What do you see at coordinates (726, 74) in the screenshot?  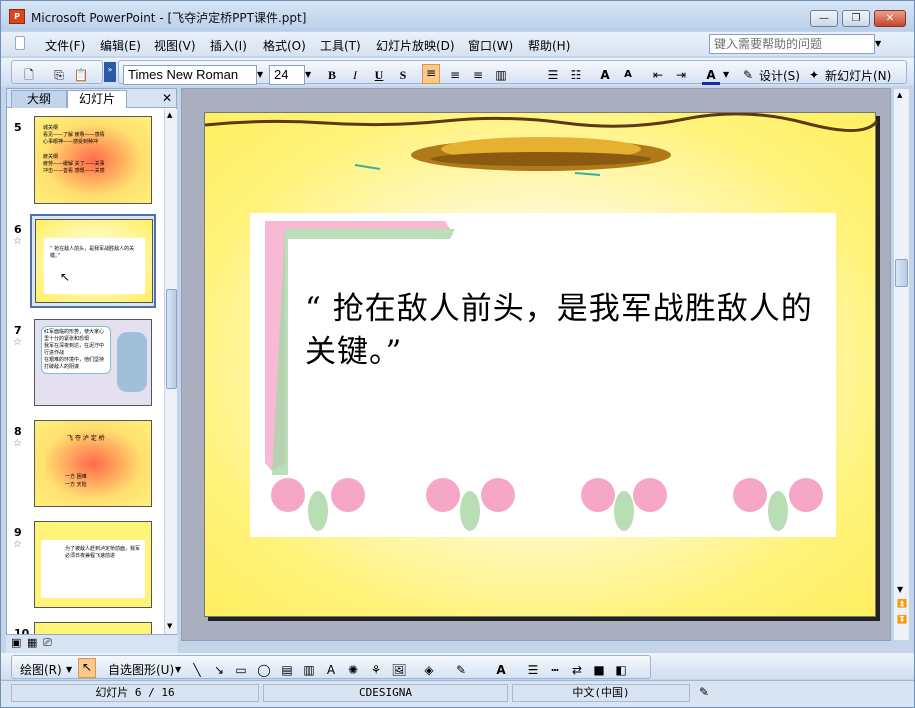 I see `font-color-dropdown-icon: ▼` at bounding box center [726, 74].